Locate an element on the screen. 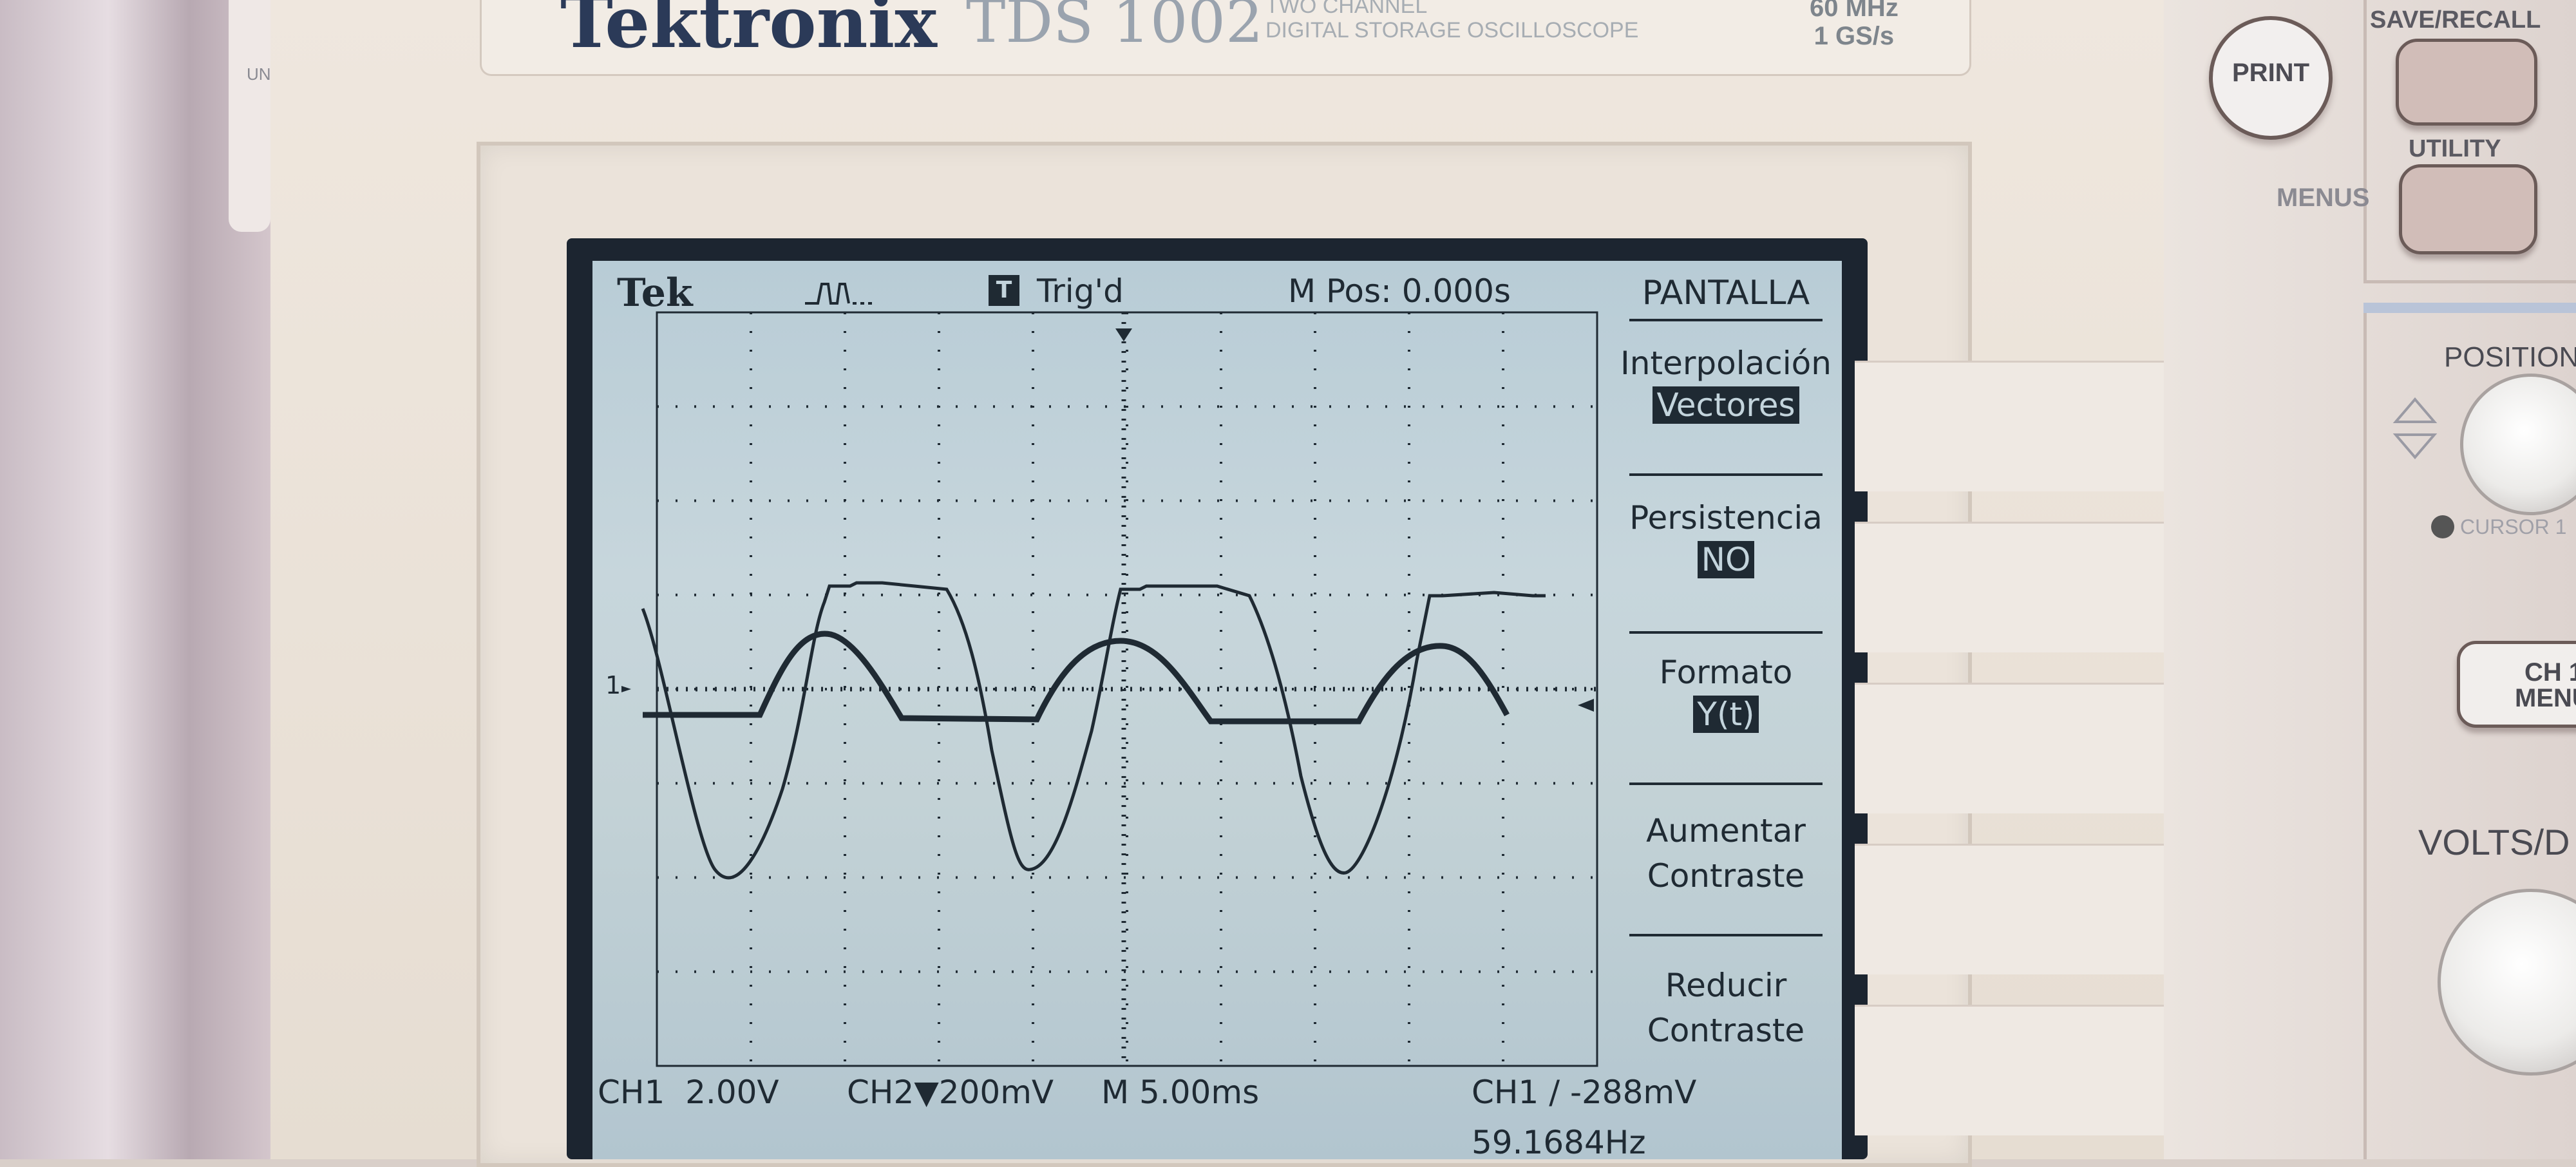 This screenshot has height=1167, width=2576. menu-item-reducir-contraste: Reducir Contraste is located at coordinates (1725, 1027).